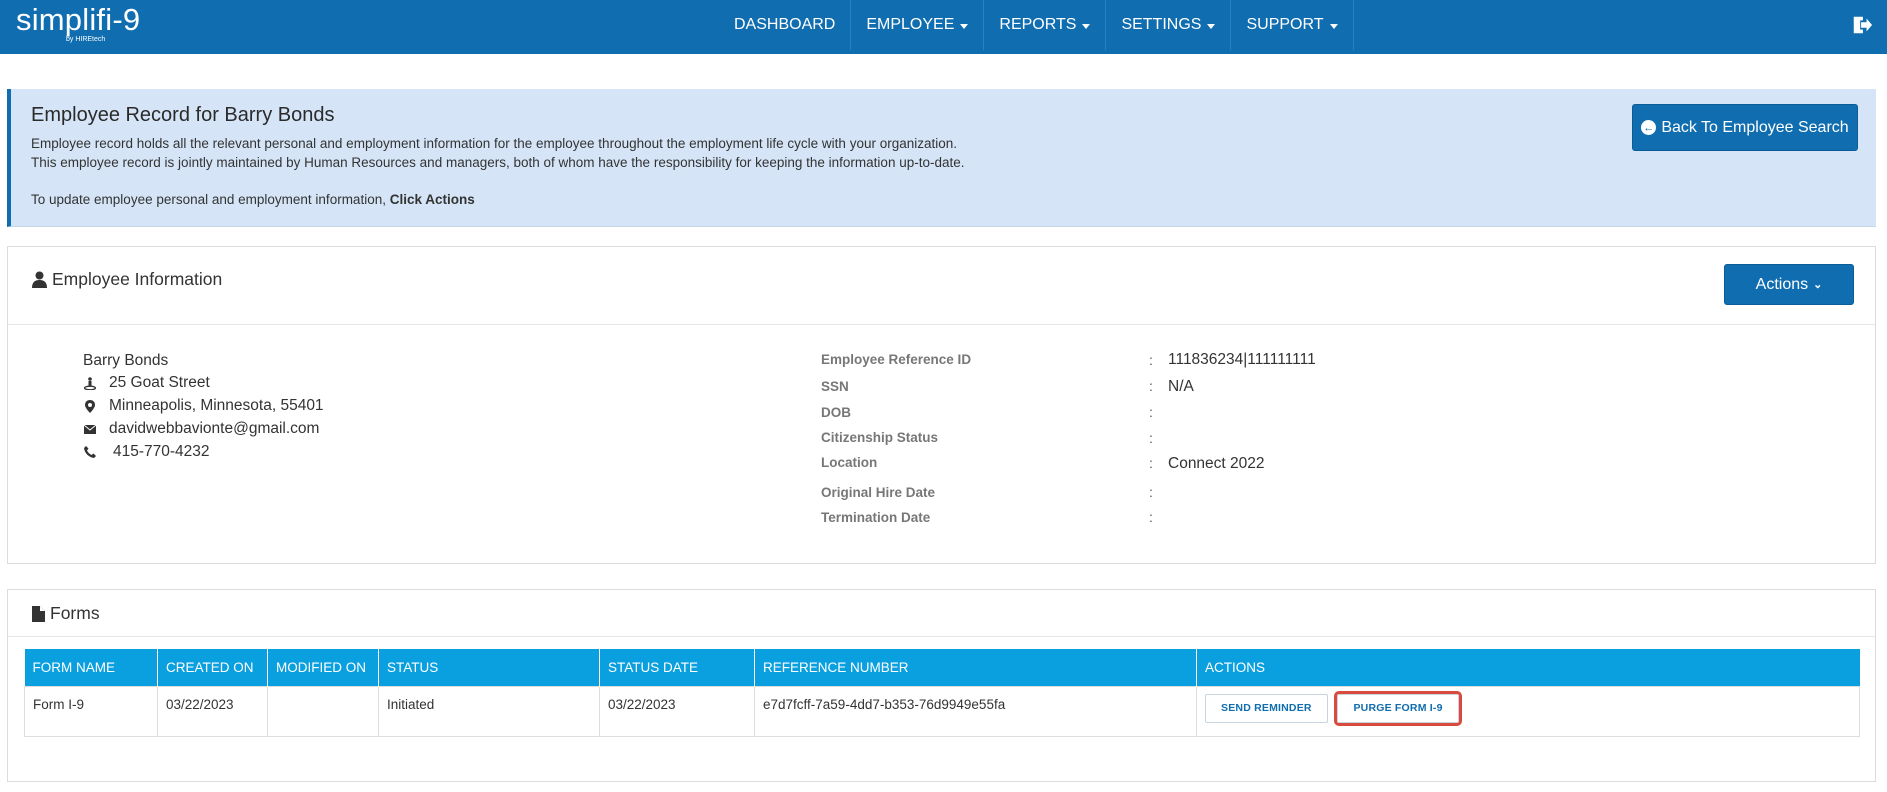  Describe the element at coordinates (323, 667) in the screenshot. I see `column-header-modified-on: MODIFIED ON` at that location.